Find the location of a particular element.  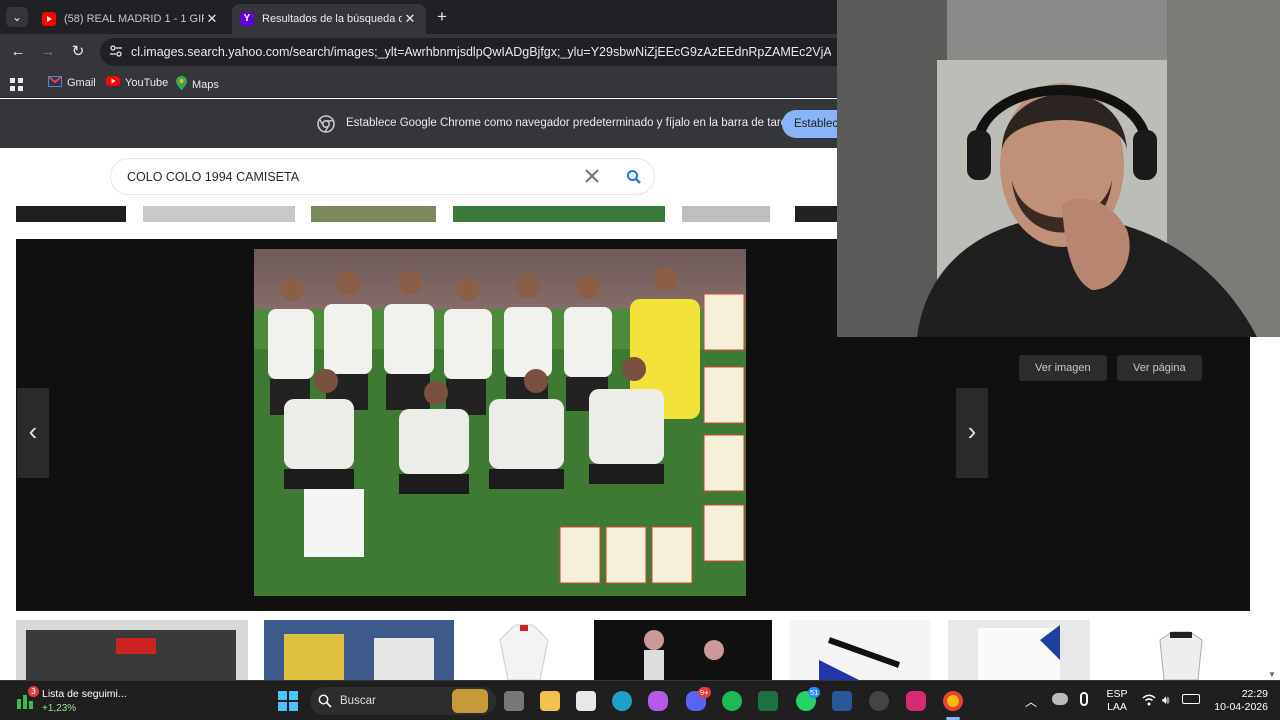

whatsapp-badge: 51 is located at coordinates (814, 692).